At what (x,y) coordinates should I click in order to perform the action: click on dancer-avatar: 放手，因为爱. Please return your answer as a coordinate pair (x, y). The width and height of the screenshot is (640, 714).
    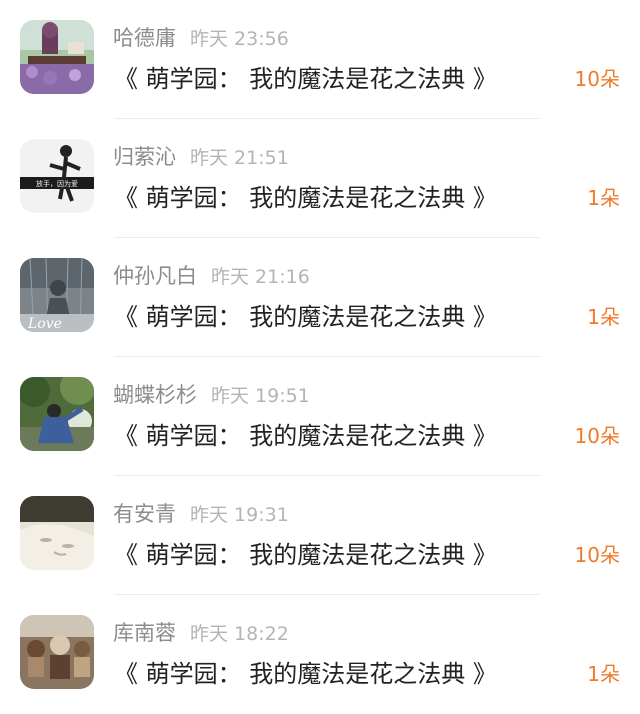
    Looking at the image, I should click on (57, 176).